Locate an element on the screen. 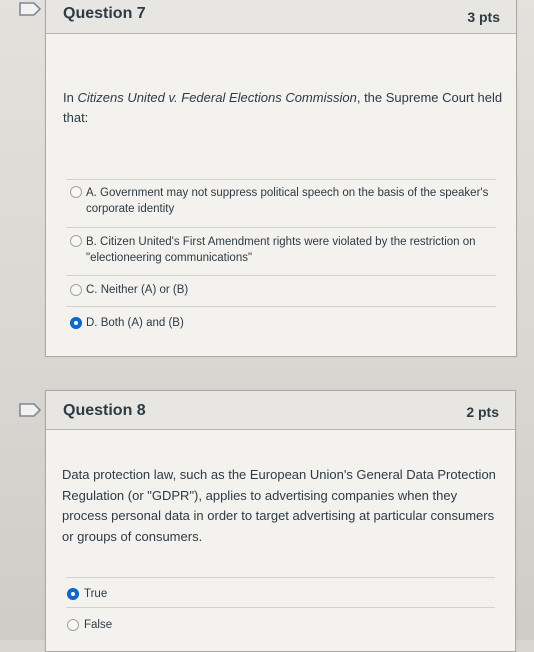 The image size is (534, 652). answer-label: True is located at coordinates (96, 594).